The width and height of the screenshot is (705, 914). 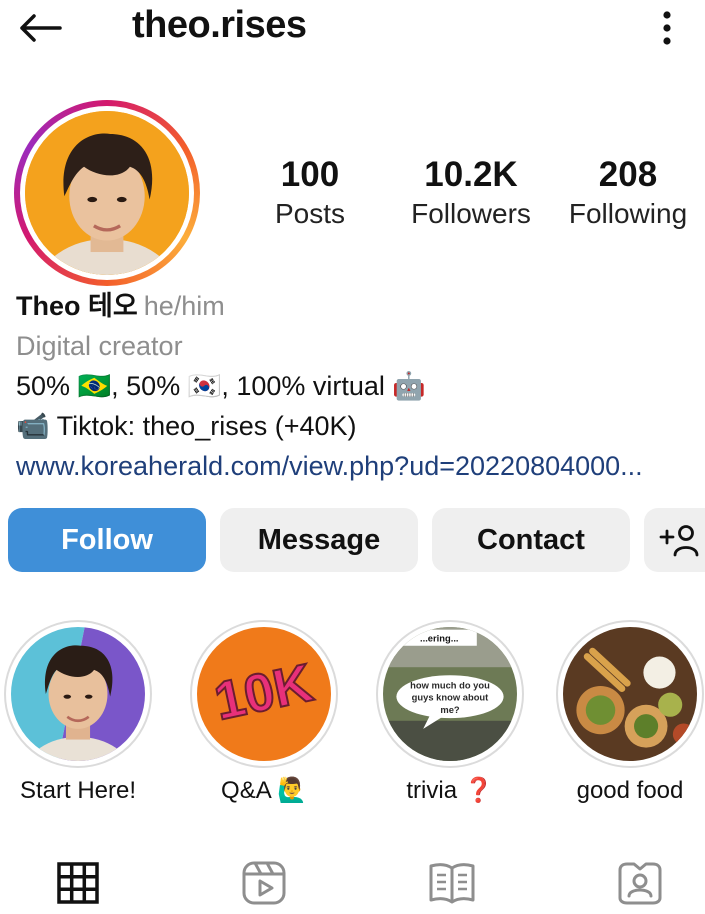 I want to click on guides-icon, so click(x=452, y=883).